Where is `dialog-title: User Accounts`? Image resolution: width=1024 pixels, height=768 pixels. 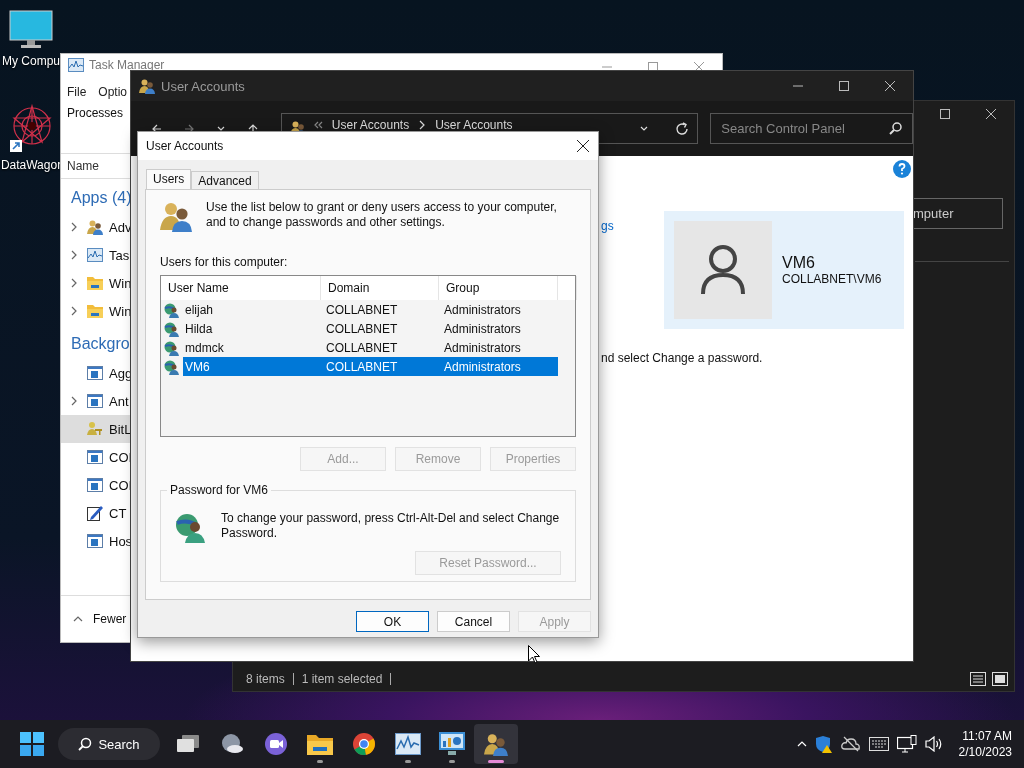
dialog-title: User Accounts is located at coordinates (185, 146).